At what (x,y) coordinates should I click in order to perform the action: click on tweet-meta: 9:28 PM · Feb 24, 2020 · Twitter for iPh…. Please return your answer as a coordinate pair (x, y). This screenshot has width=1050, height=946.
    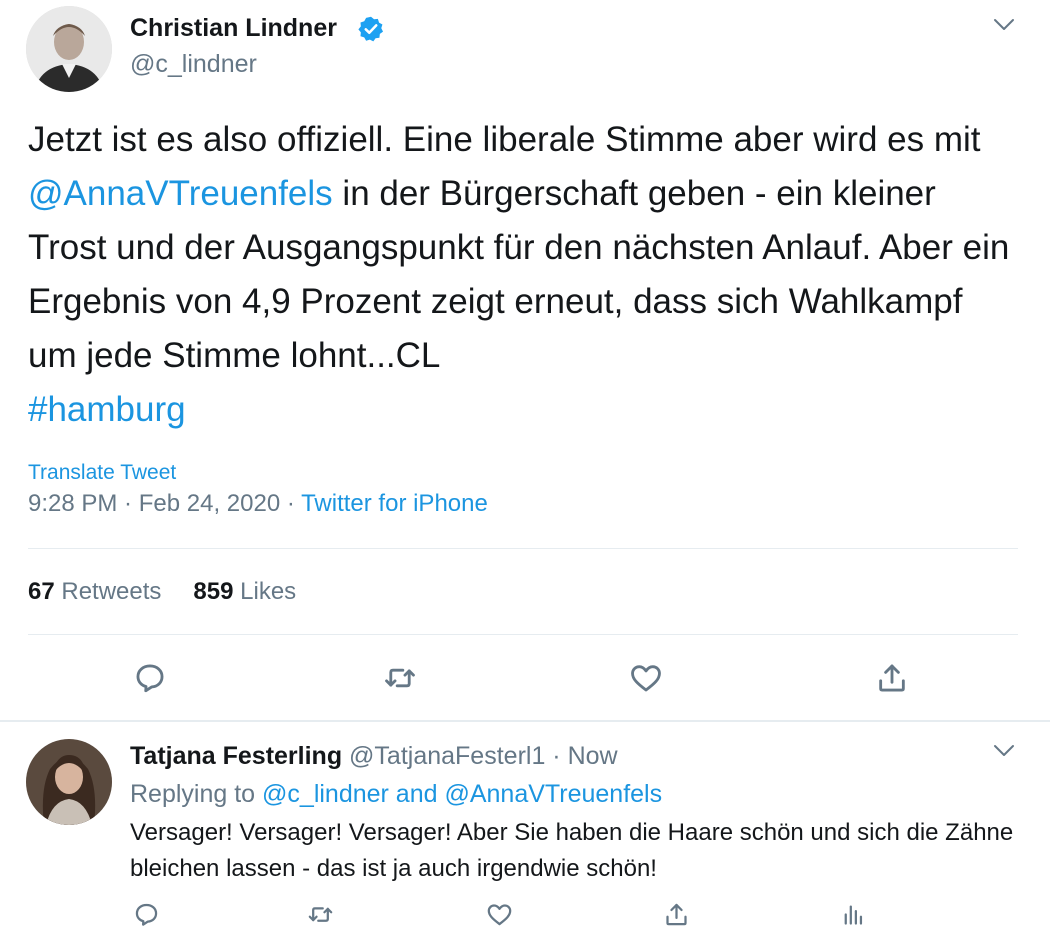
    Looking at the image, I should click on (258, 504).